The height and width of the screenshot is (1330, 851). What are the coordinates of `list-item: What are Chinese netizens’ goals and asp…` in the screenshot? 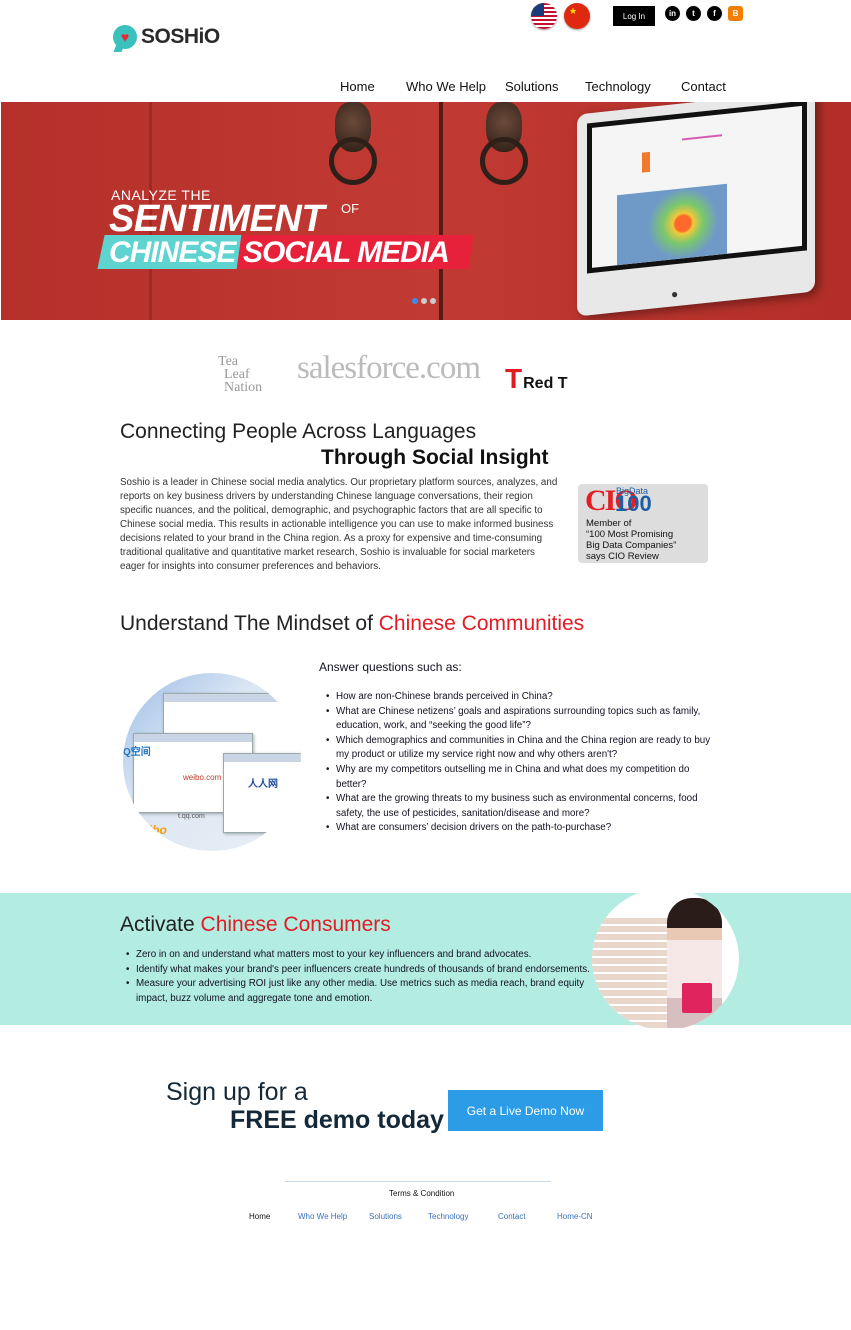 It's located at (521, 719).